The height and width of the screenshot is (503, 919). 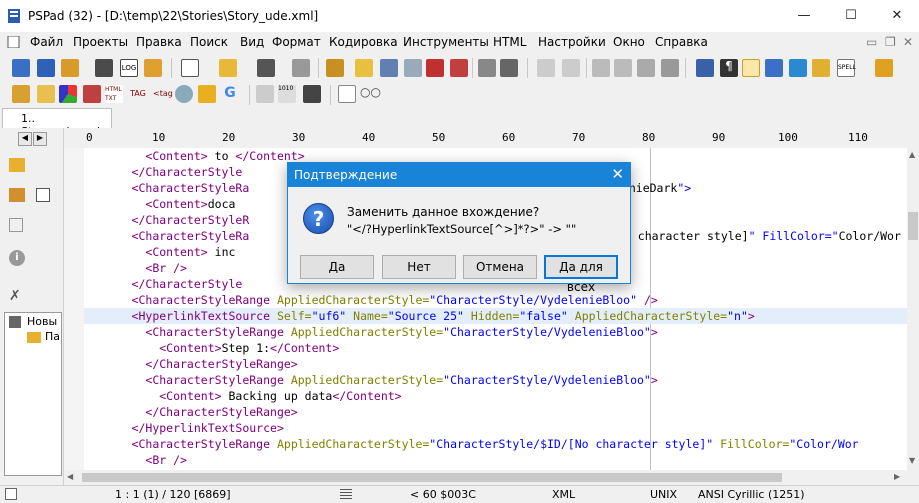 What do you see at coordinates (623, 68) in the screenshot?
I see `copy-icon` at bounding box center [623, 68].